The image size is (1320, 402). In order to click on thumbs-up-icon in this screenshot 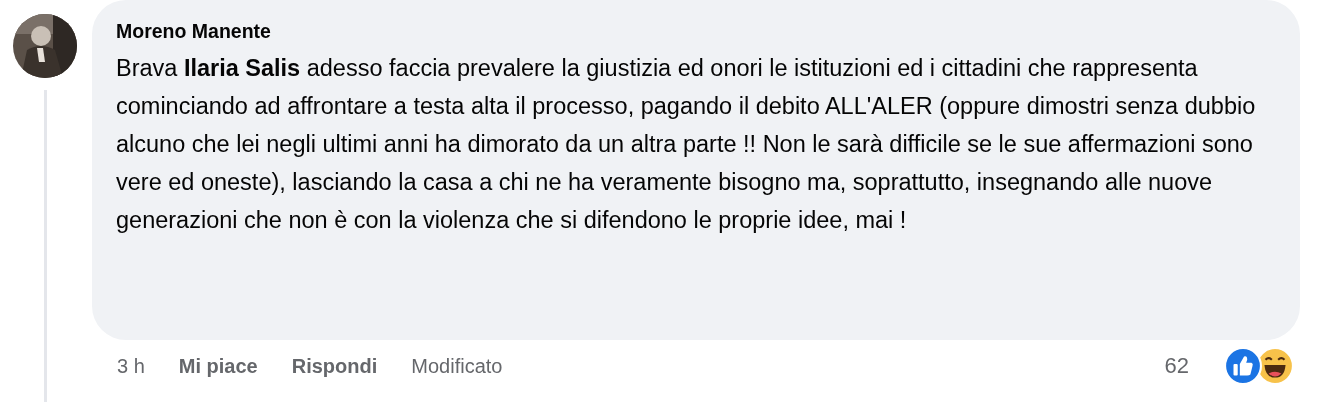, I will do `click(1243, 366)`.